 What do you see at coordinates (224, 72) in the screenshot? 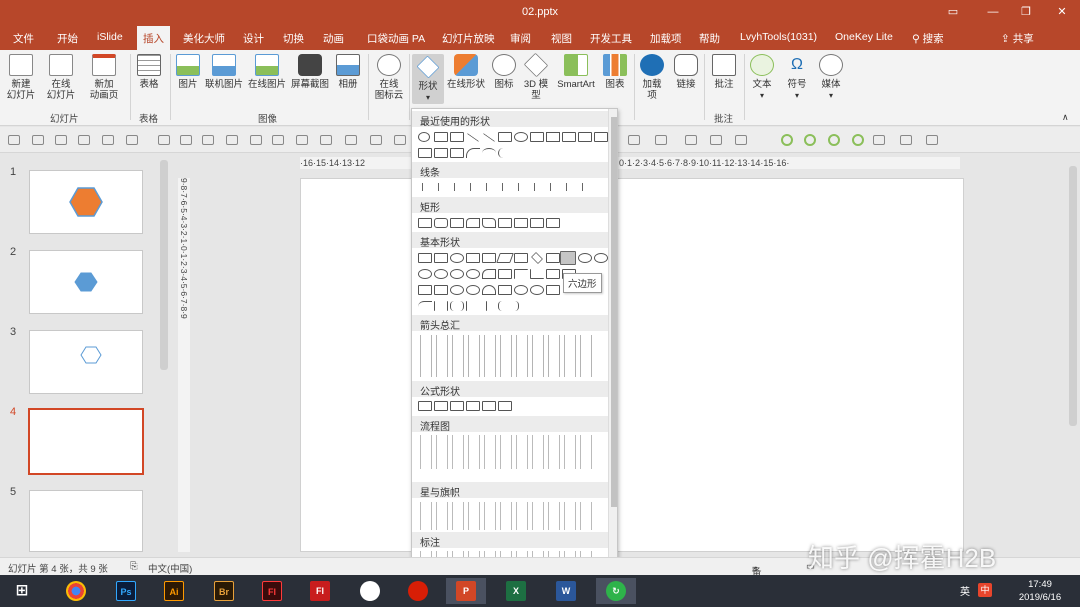
I see `online-picture-button: 联机图片` at bounding box center [224, 72].